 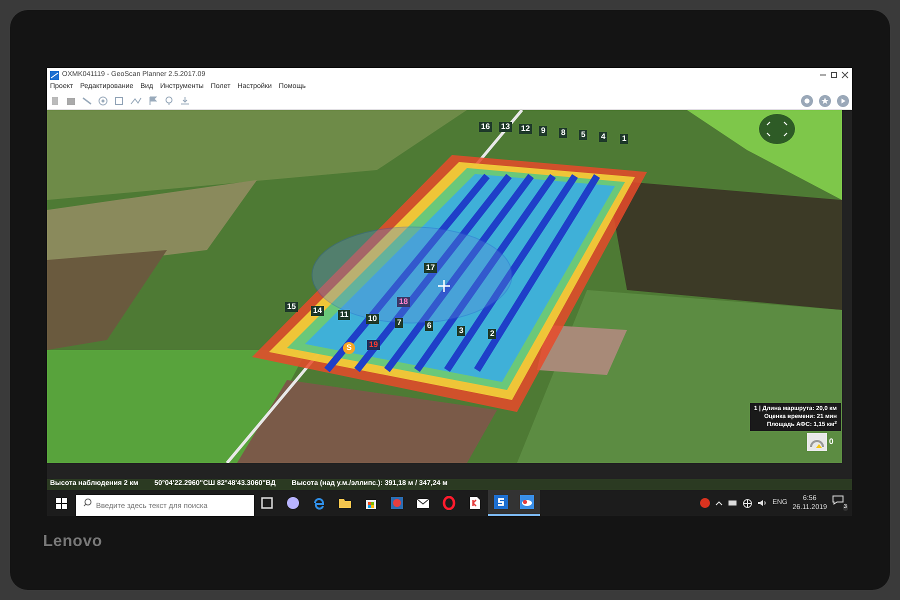 I want to click on close-icon, so click(x=845, y=75).